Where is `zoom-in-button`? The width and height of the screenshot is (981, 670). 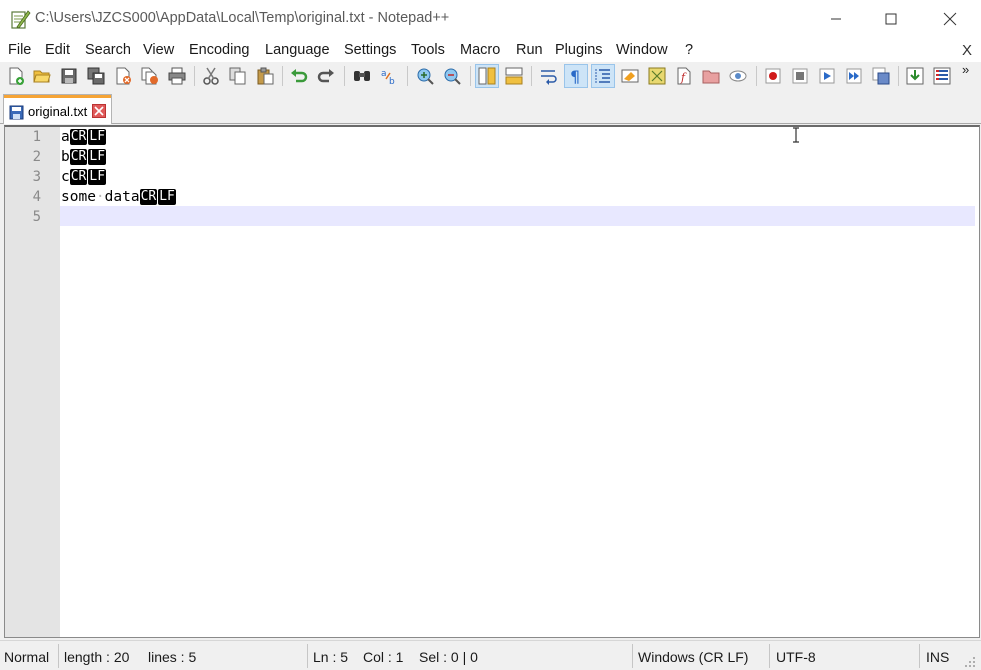 zoom-in-button is located at coordinates (425, 76).